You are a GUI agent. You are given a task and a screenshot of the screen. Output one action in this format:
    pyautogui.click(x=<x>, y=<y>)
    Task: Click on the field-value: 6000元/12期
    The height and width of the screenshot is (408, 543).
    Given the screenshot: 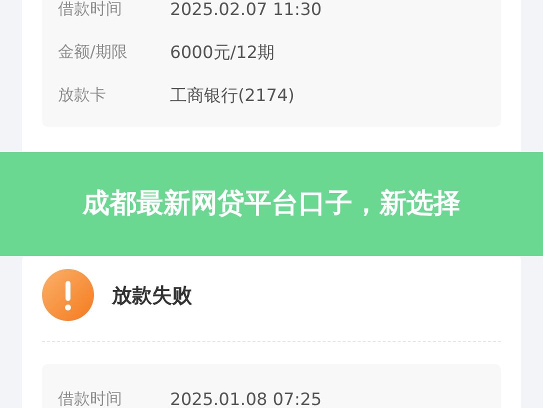 What is the action you would take?
    pyautogui.click(x=222, y=53)
    